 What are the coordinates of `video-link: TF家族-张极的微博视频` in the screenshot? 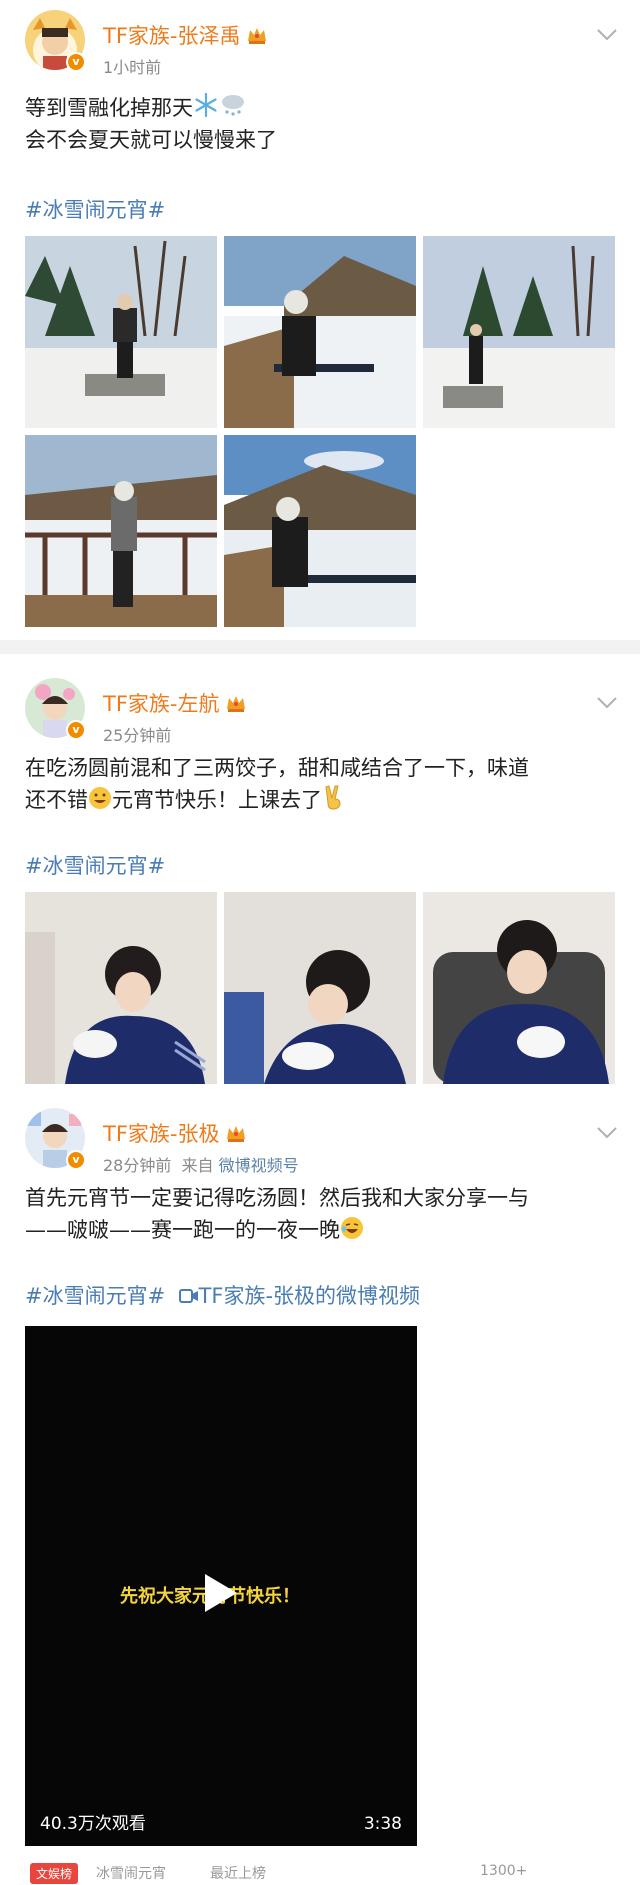 It's located at (299, 1296).